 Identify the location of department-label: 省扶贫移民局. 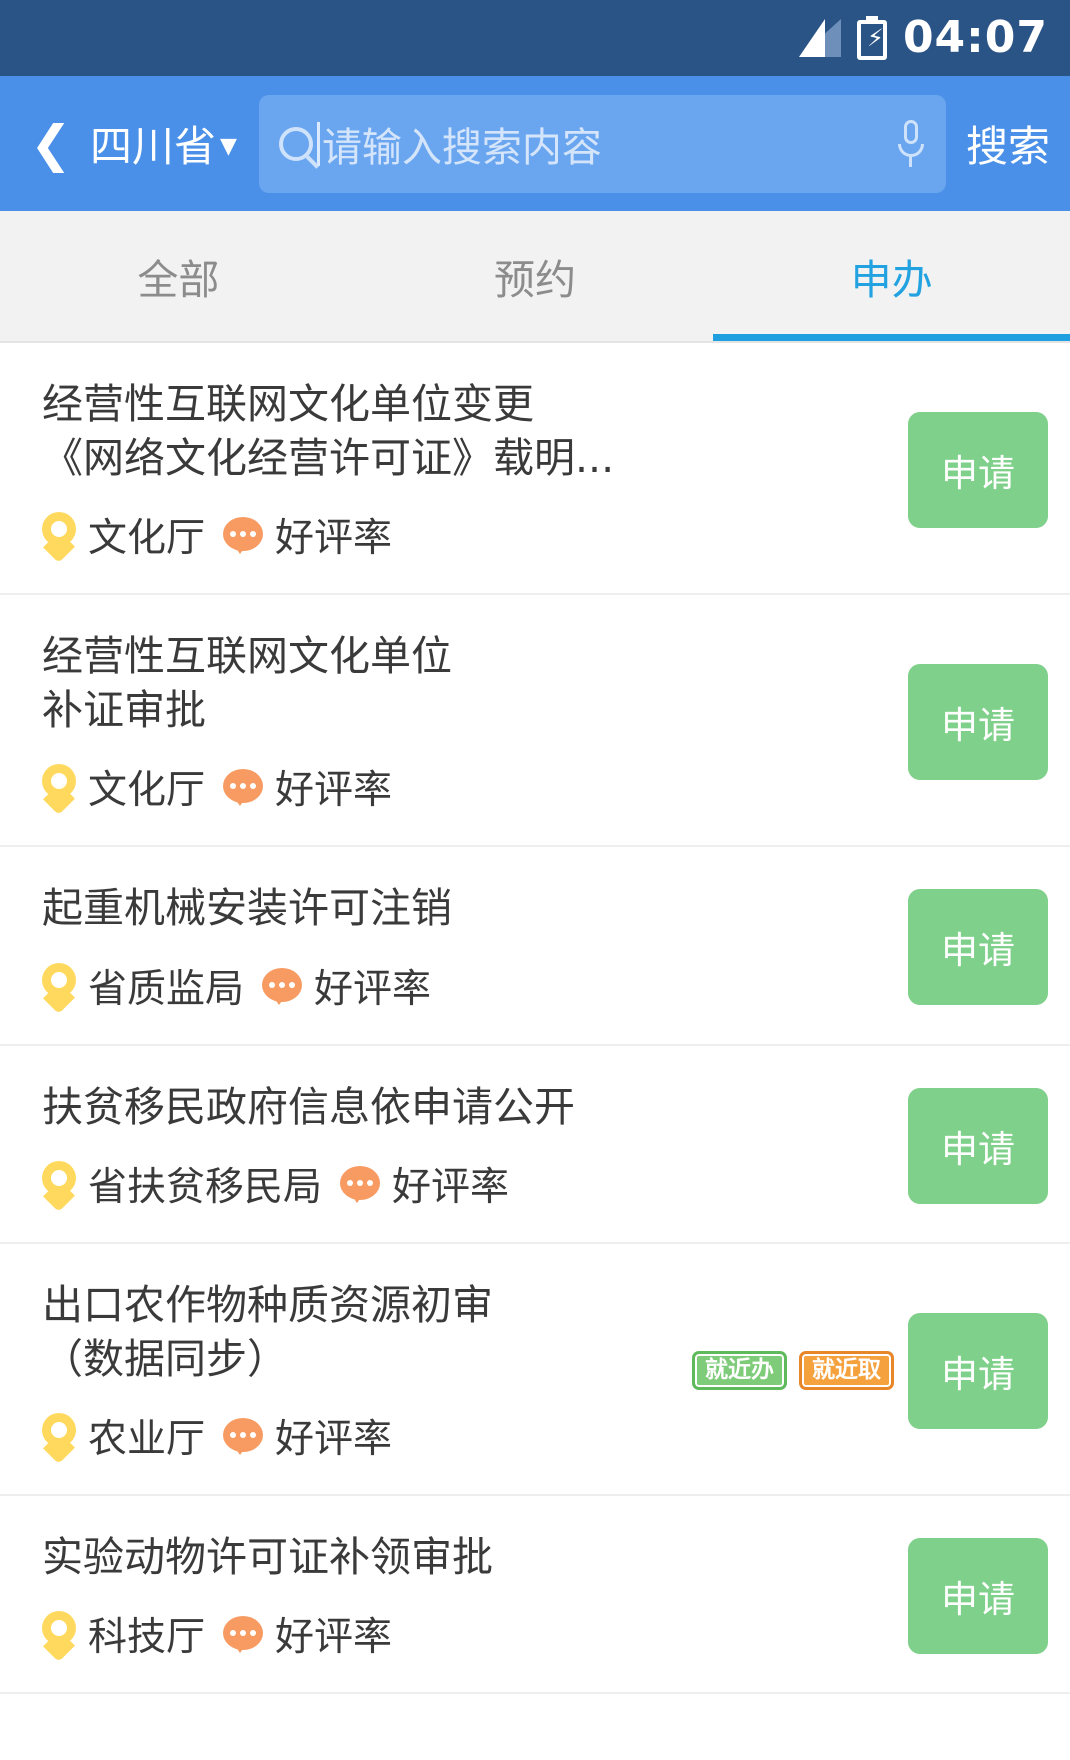
(205, 1187).